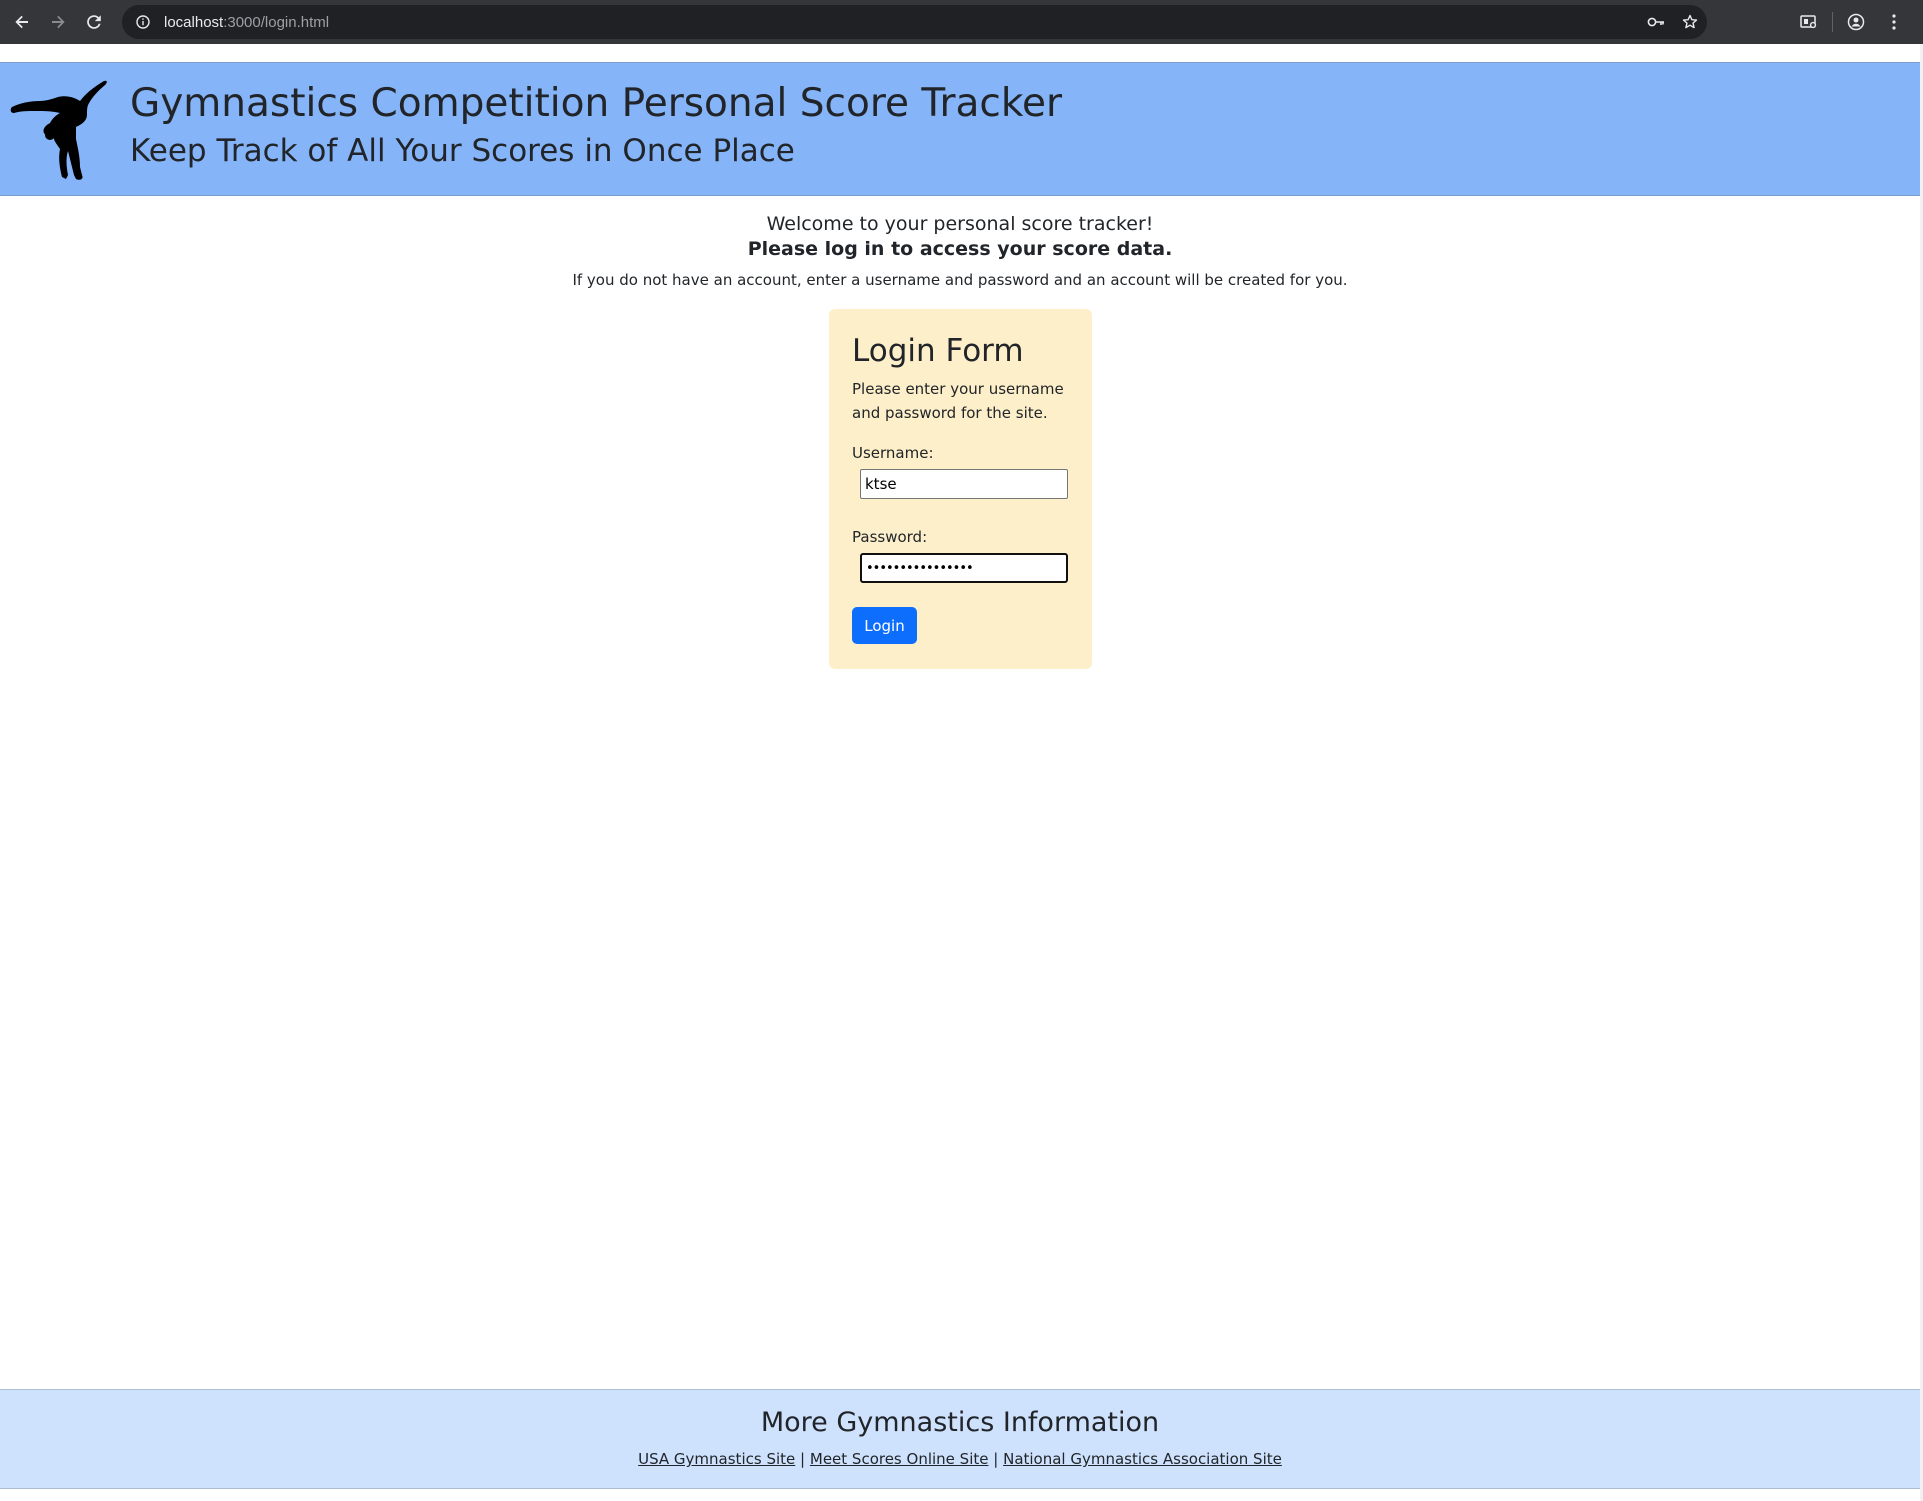 Image resolution: width=1923 pixels, height=1501 pixels. What do you see at coordinates (1894, 22) in the screenshot?
I see `menu-kebab-icon` at bounding box center [1894, 22].